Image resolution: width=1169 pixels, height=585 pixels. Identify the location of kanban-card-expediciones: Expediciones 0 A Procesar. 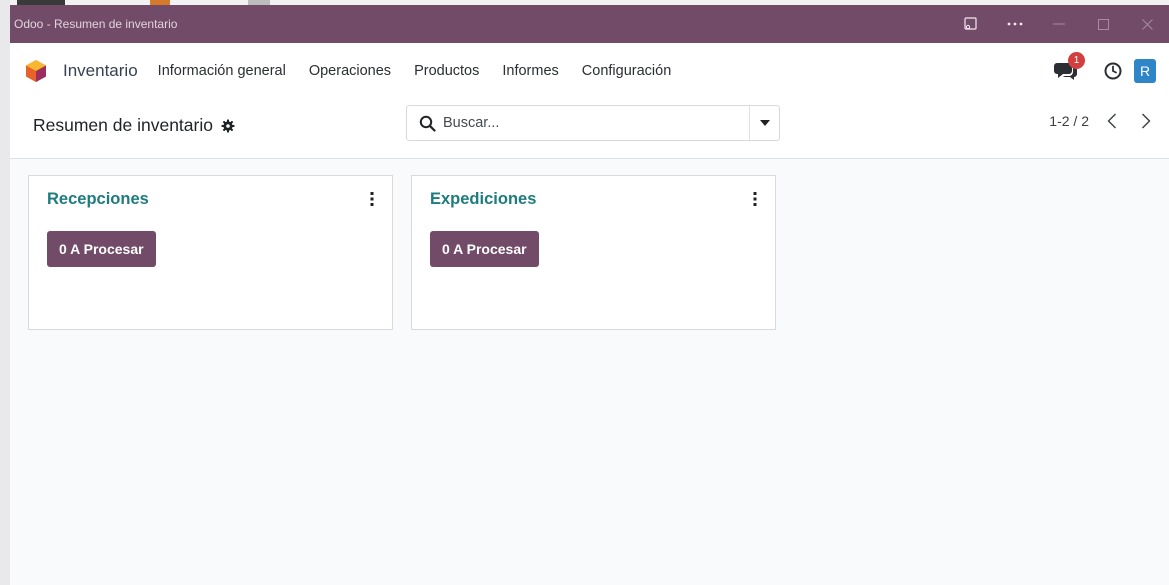
(593, 252).